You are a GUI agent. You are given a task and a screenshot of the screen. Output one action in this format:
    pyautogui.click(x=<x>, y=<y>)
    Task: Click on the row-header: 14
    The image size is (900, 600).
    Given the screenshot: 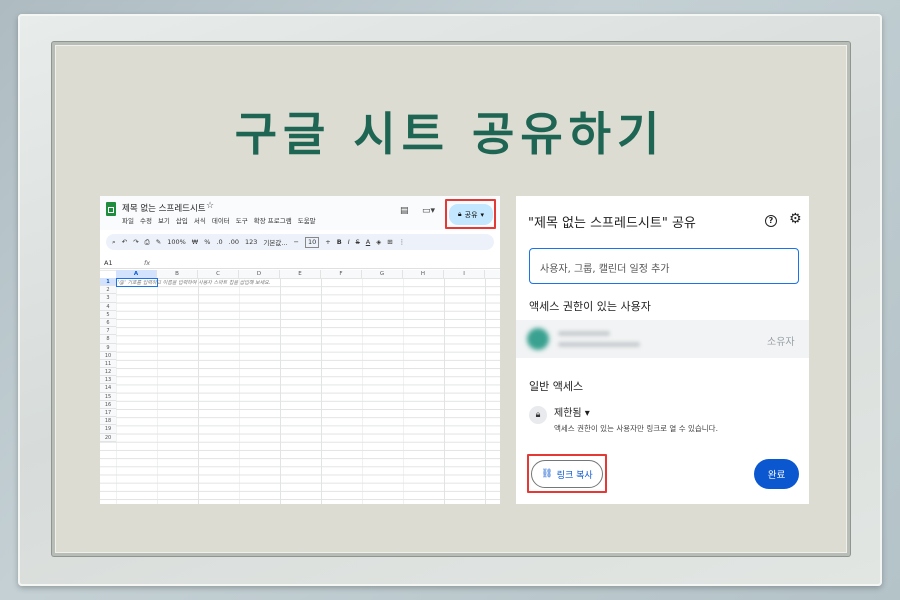 What is the action you would take?
    pyautogui.click(x=108, y=388)
    